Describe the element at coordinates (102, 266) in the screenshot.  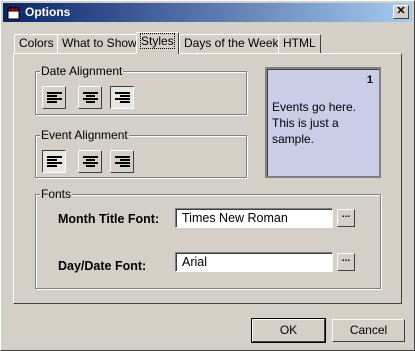
I see `day-date-font-label: Day/Date Font:` at that location.